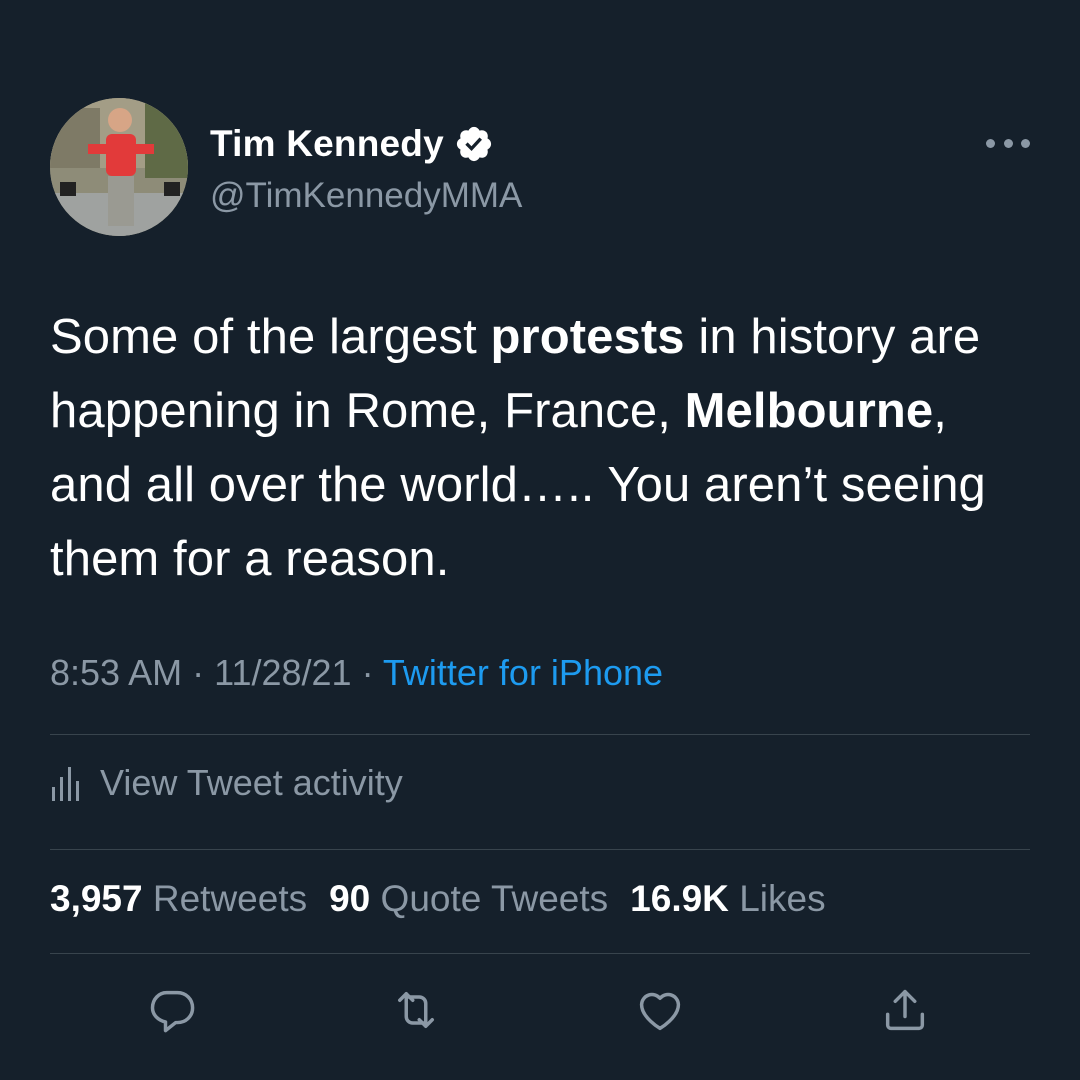 The image size is (1080, 1080). Describe the element at coordinates (1008, 143) in the screenshot. I see `more-options-icon` at that location.